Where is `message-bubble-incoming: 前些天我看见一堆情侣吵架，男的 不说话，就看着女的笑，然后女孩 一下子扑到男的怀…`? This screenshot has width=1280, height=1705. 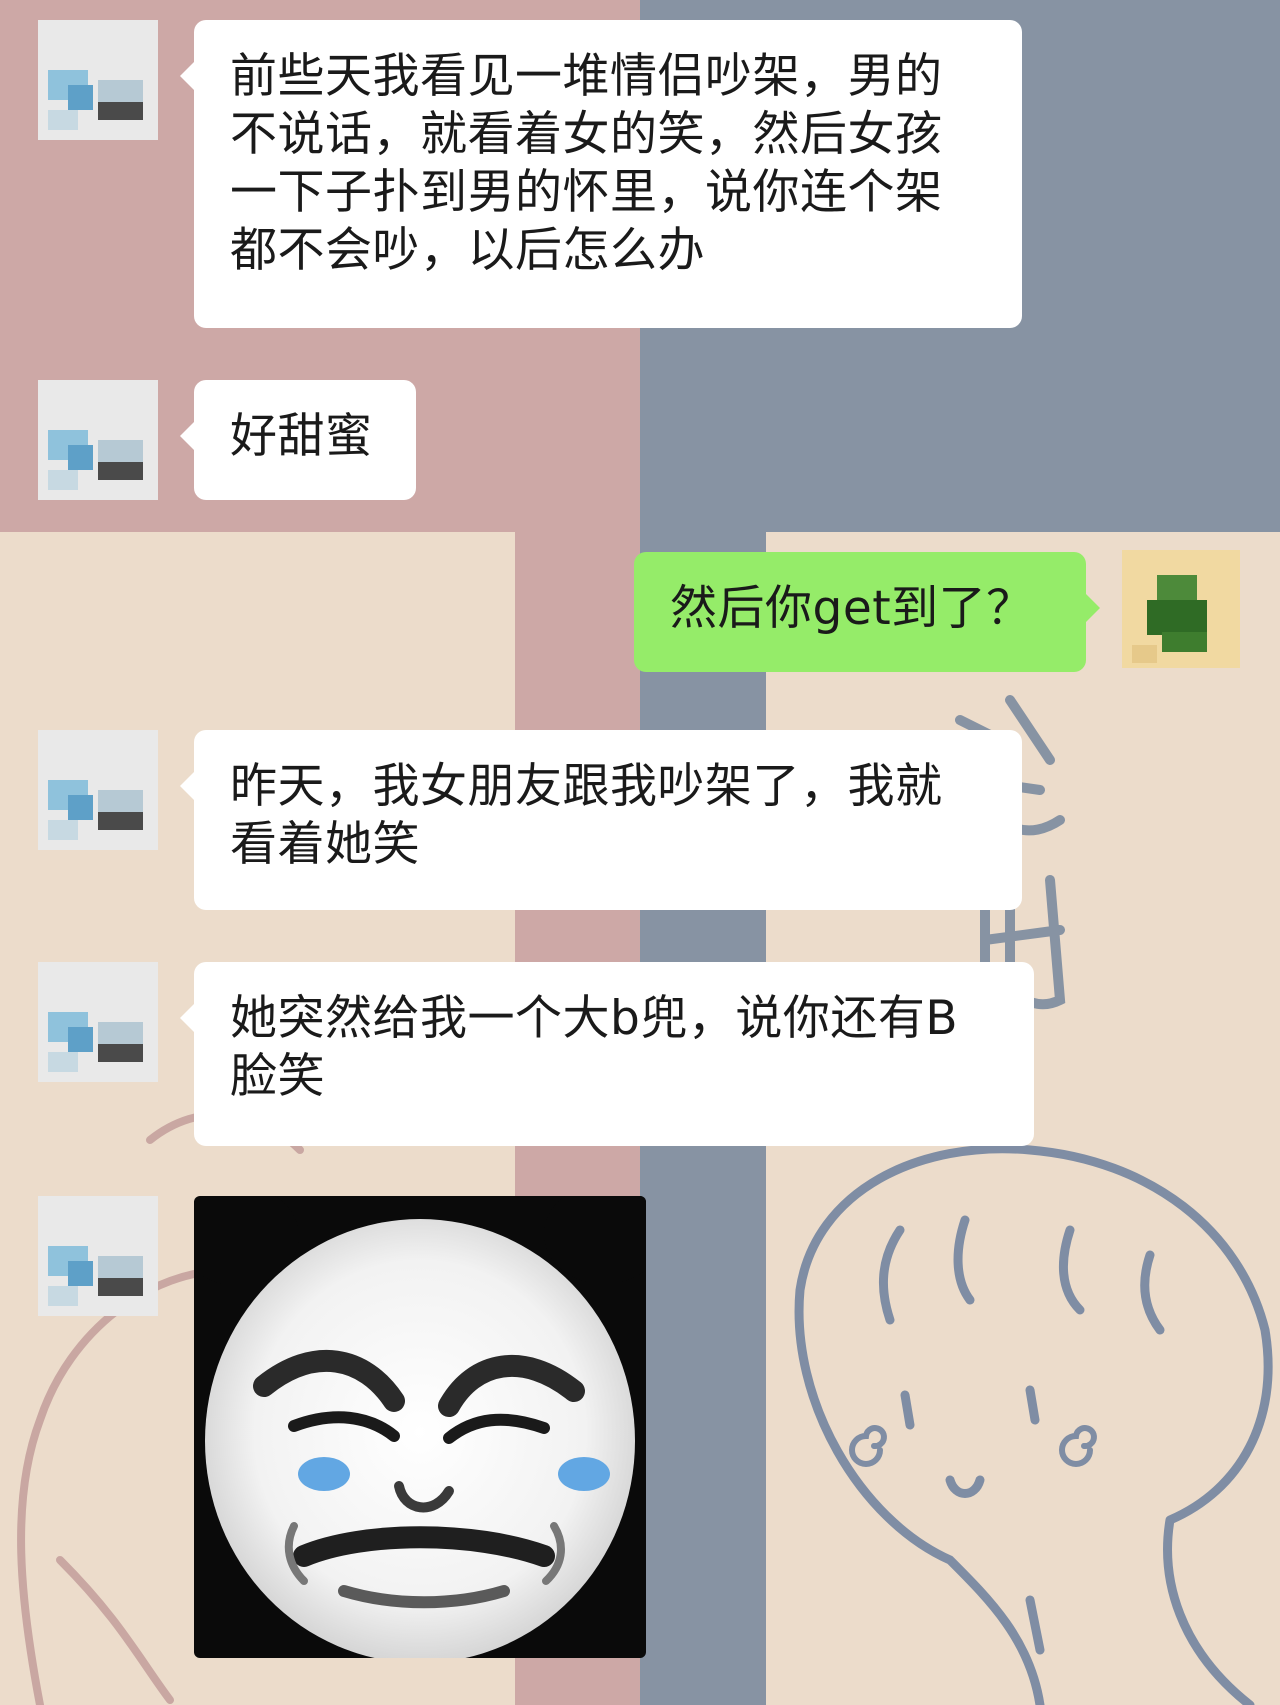 message-bubble-incoming: 前些天我看见一堆情侣吵架，男的 不说话，就看着女的笑，然后女孩 一下子扑到男的怀… is located at coordinates (601, 174).